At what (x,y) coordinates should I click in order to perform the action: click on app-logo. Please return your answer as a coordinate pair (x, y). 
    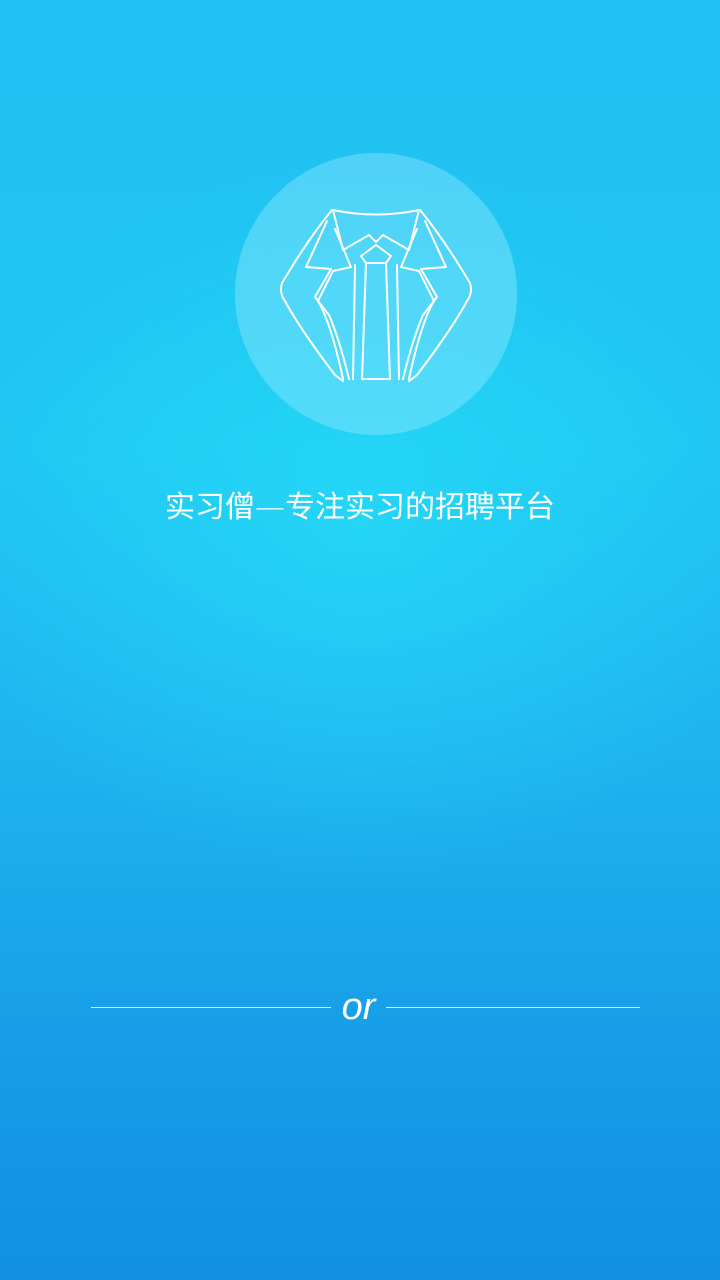
    Looking at the image, I should click on (376, 294).